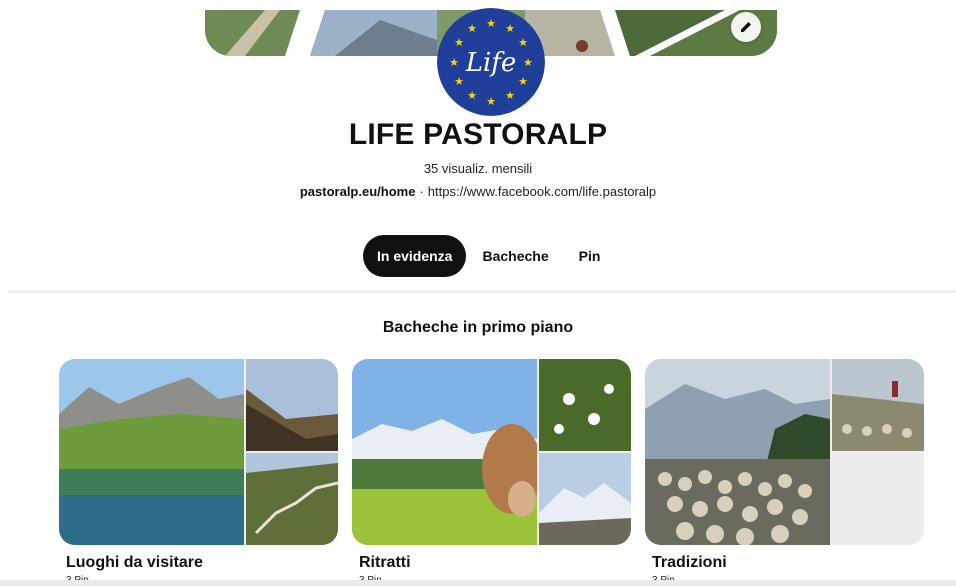 The height and width of the screenshot is (586, 956). I want to click on pencil-icon, so click(746, 27).